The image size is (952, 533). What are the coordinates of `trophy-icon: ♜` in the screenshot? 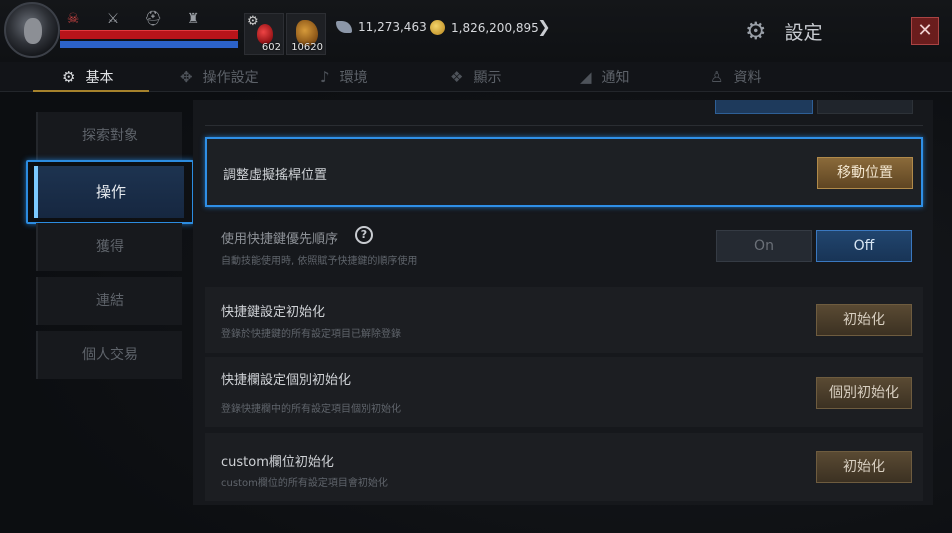 It's located at (193, 19).